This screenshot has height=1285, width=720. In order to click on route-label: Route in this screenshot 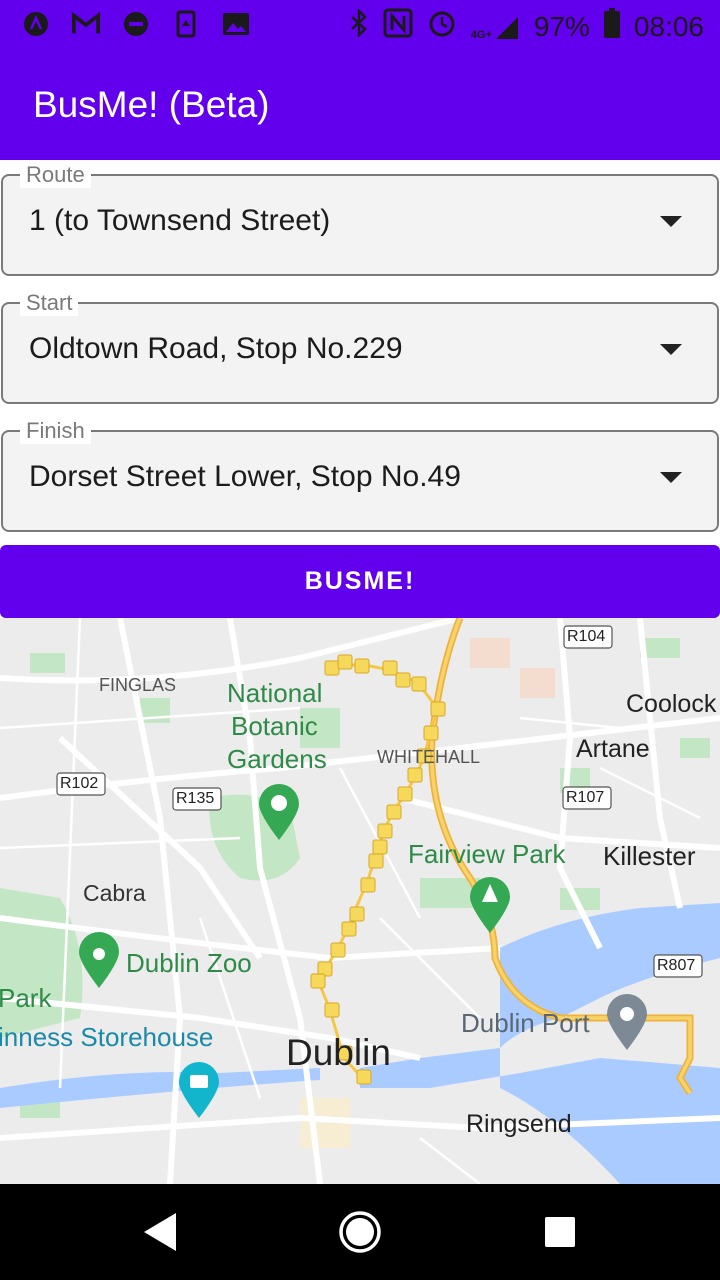, I will do `click(55, 175)`.